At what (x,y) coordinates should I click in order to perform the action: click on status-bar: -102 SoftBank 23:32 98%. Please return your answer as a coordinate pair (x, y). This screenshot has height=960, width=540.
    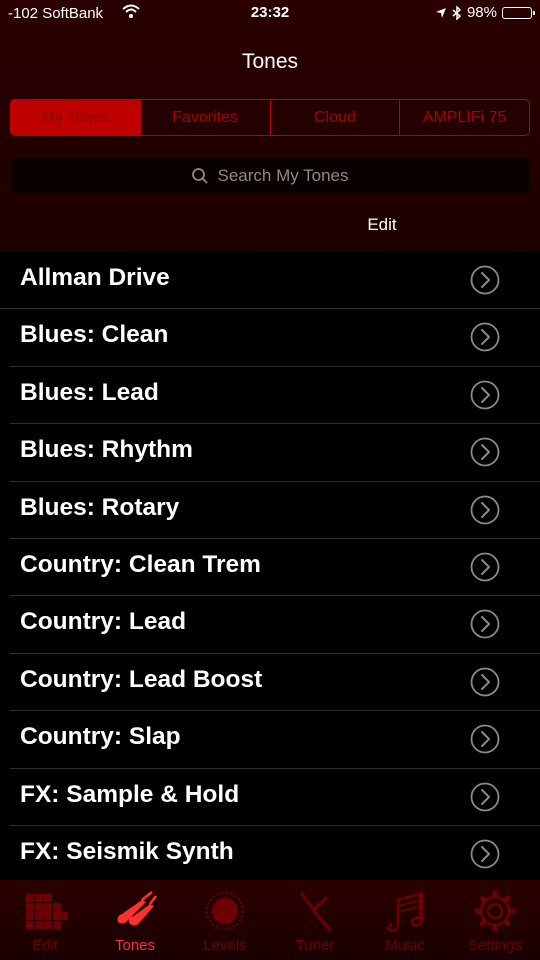
    Looking at the image, I should click on (270, 14).